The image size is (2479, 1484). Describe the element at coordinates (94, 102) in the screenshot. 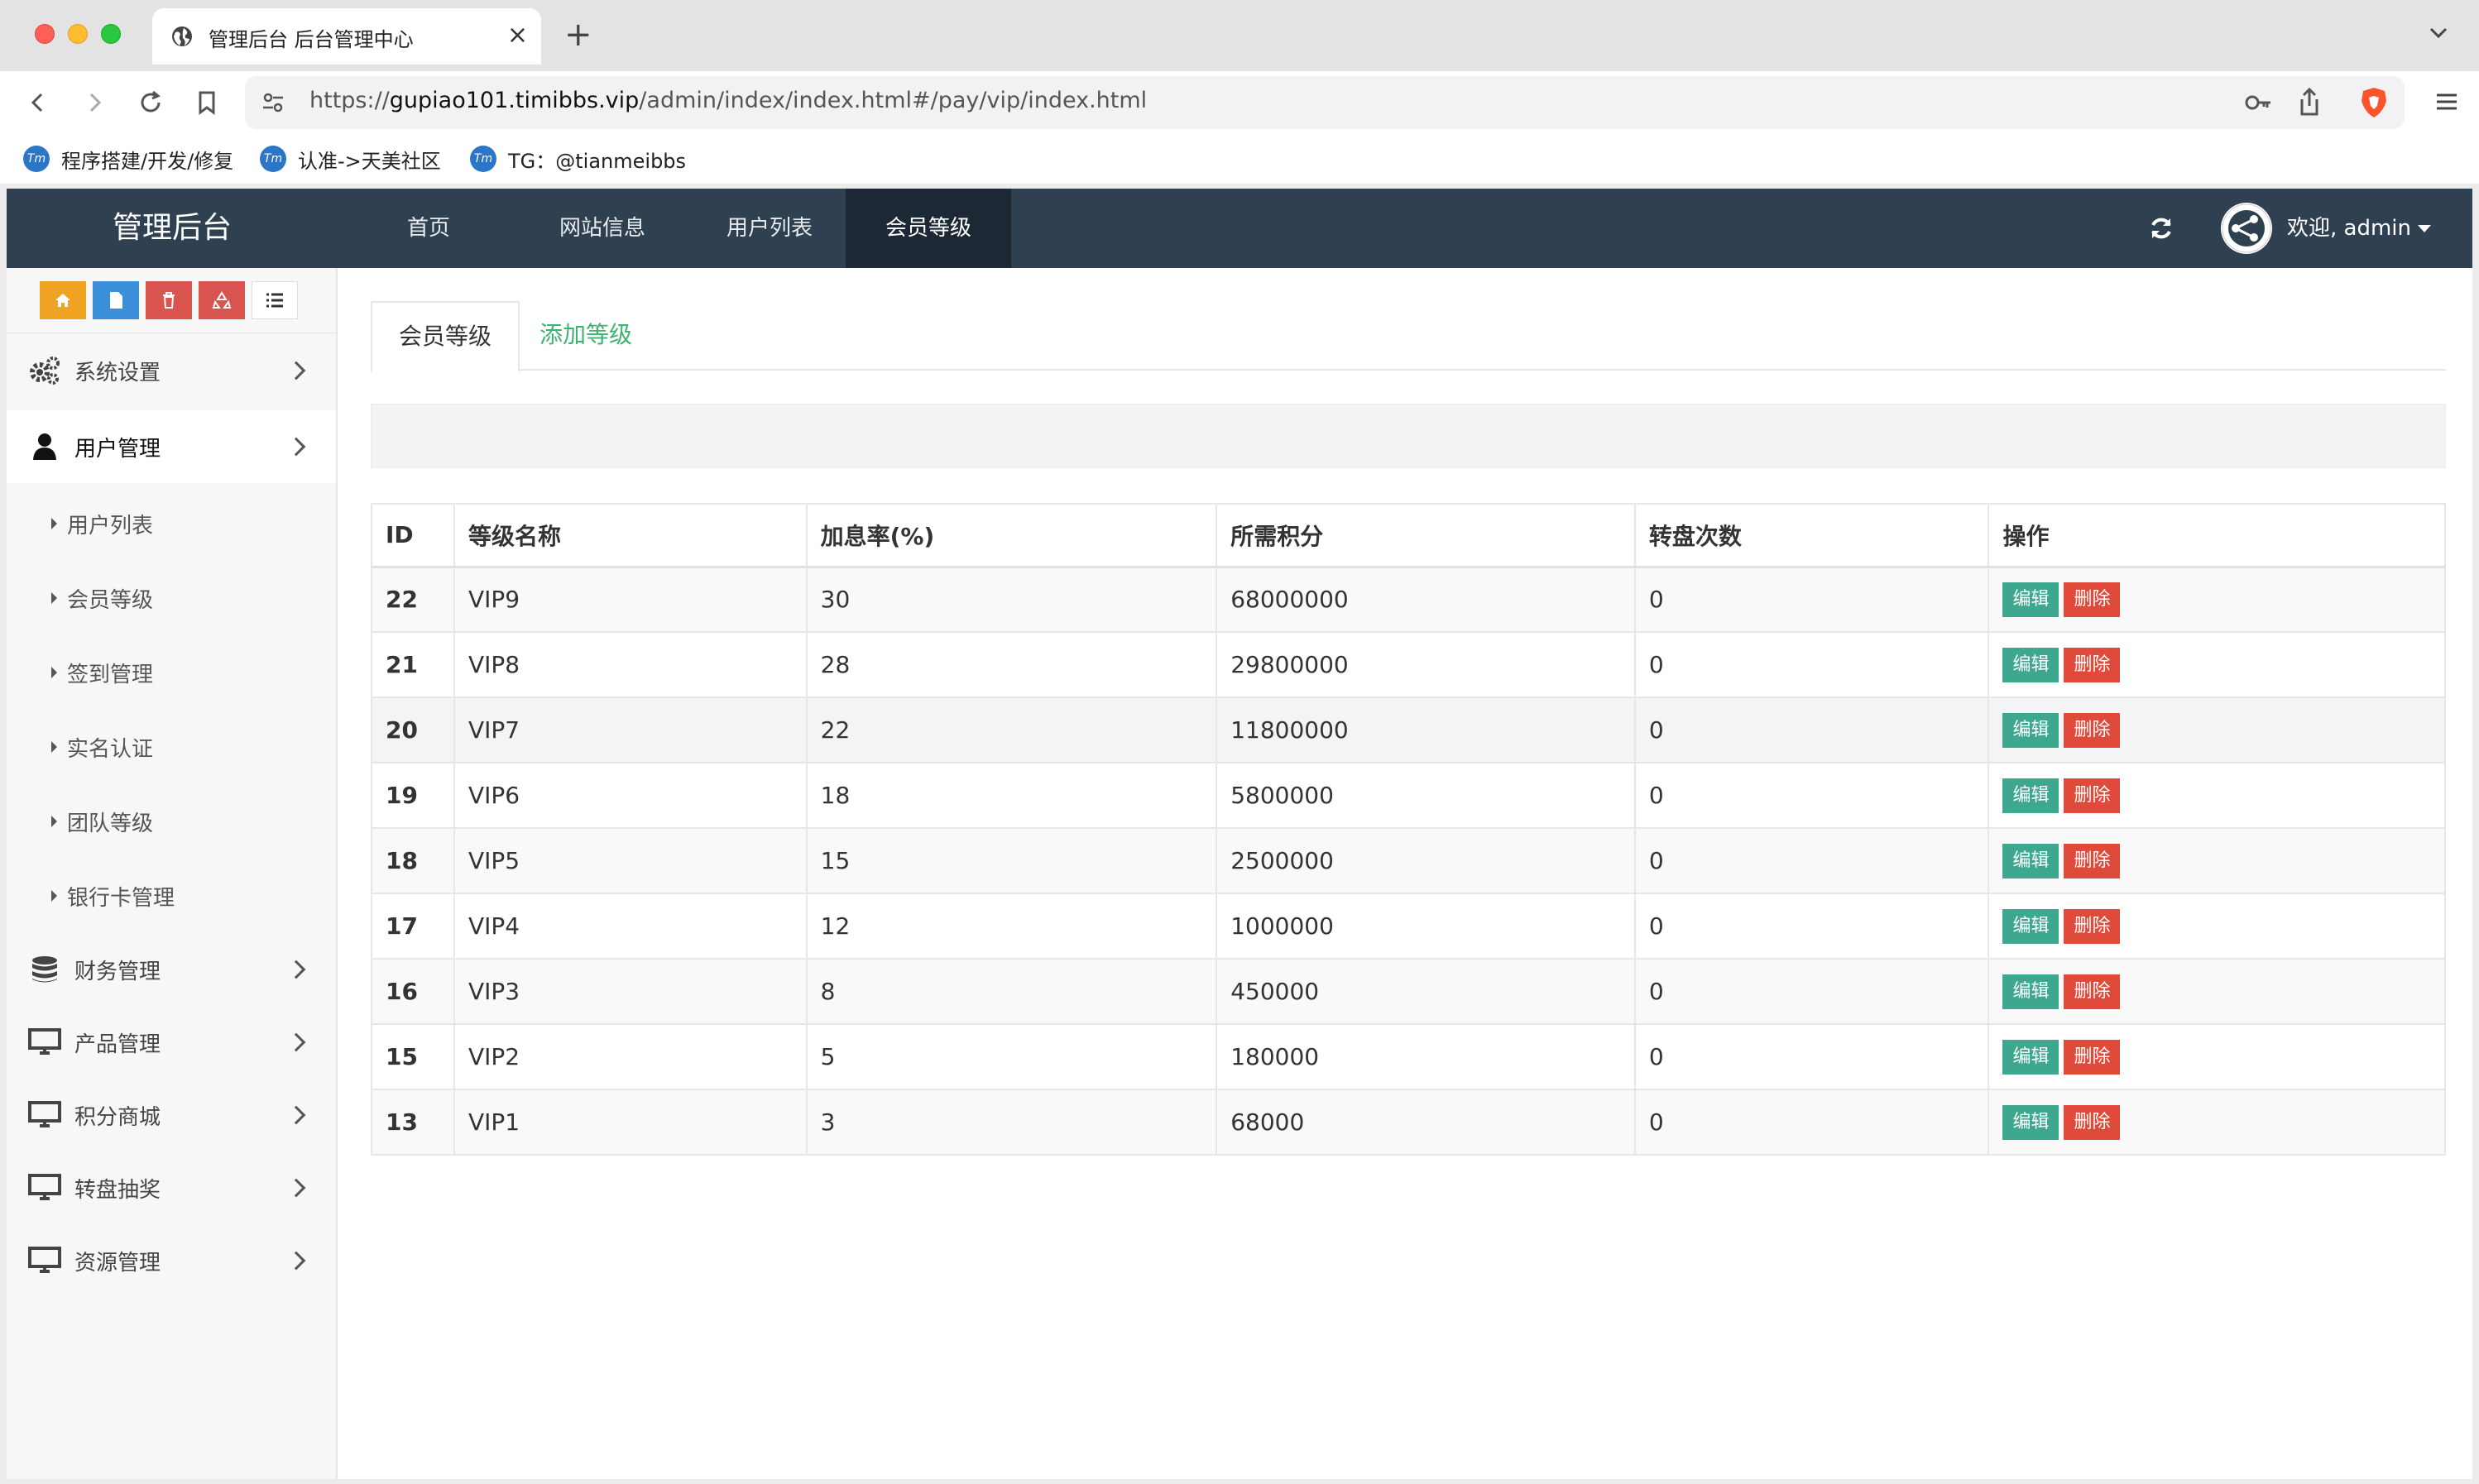

I see `forward-icon` at that location.